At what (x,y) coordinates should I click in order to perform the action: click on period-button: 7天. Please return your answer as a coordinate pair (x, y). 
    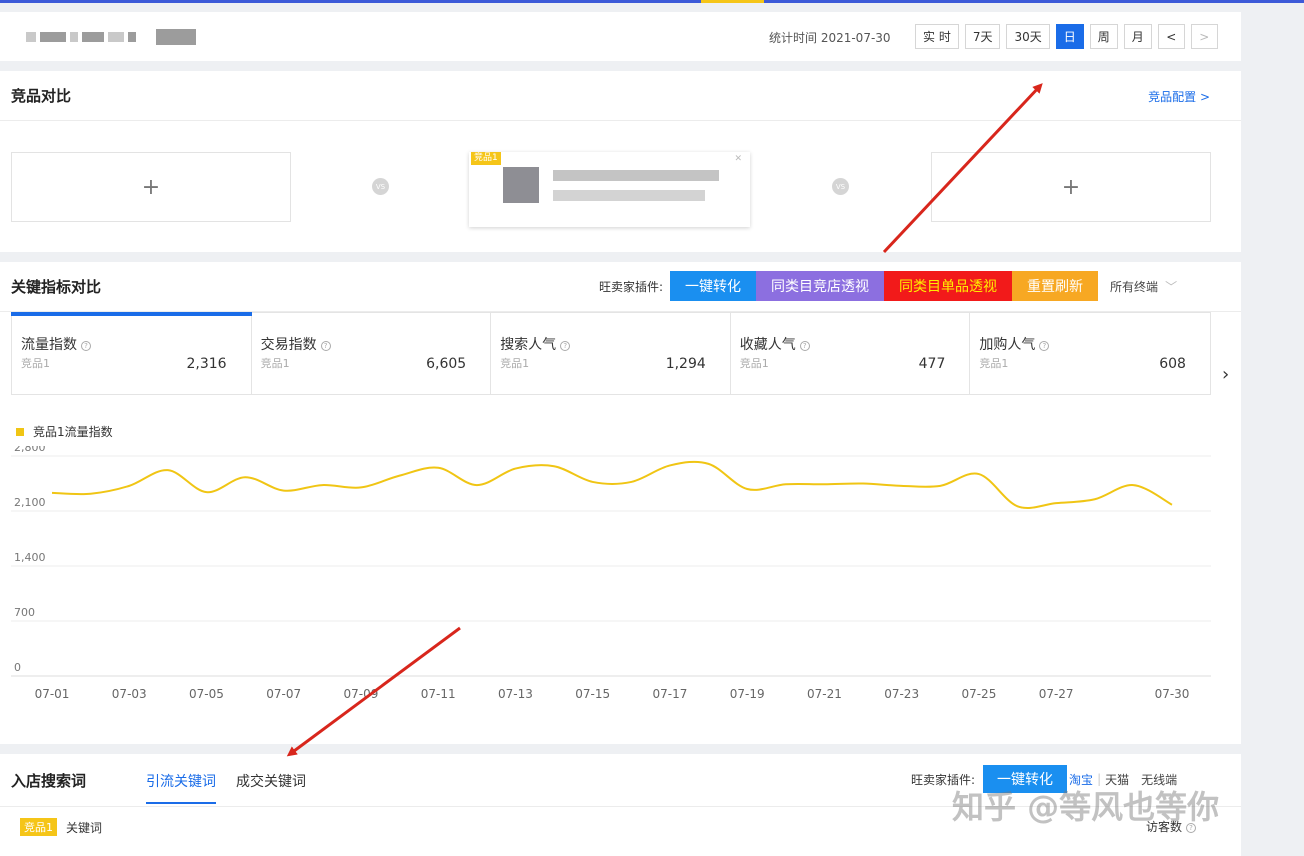
    Looking at the image, I should click on (982, 36).